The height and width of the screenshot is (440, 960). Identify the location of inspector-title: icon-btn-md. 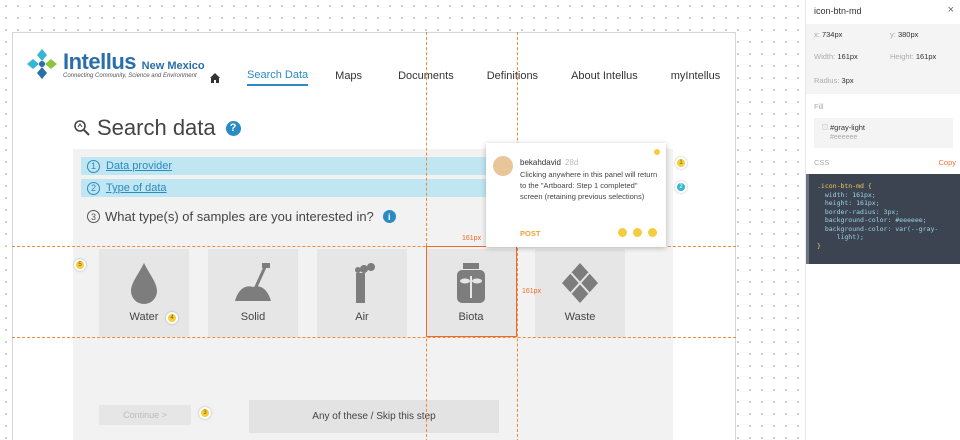
(838, 11).